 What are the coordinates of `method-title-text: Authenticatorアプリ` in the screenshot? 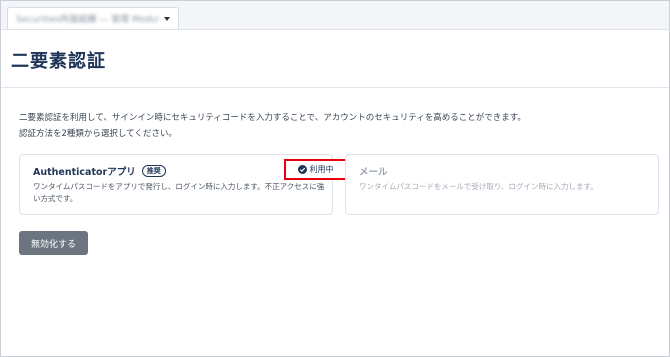 It's located at (84, 172).